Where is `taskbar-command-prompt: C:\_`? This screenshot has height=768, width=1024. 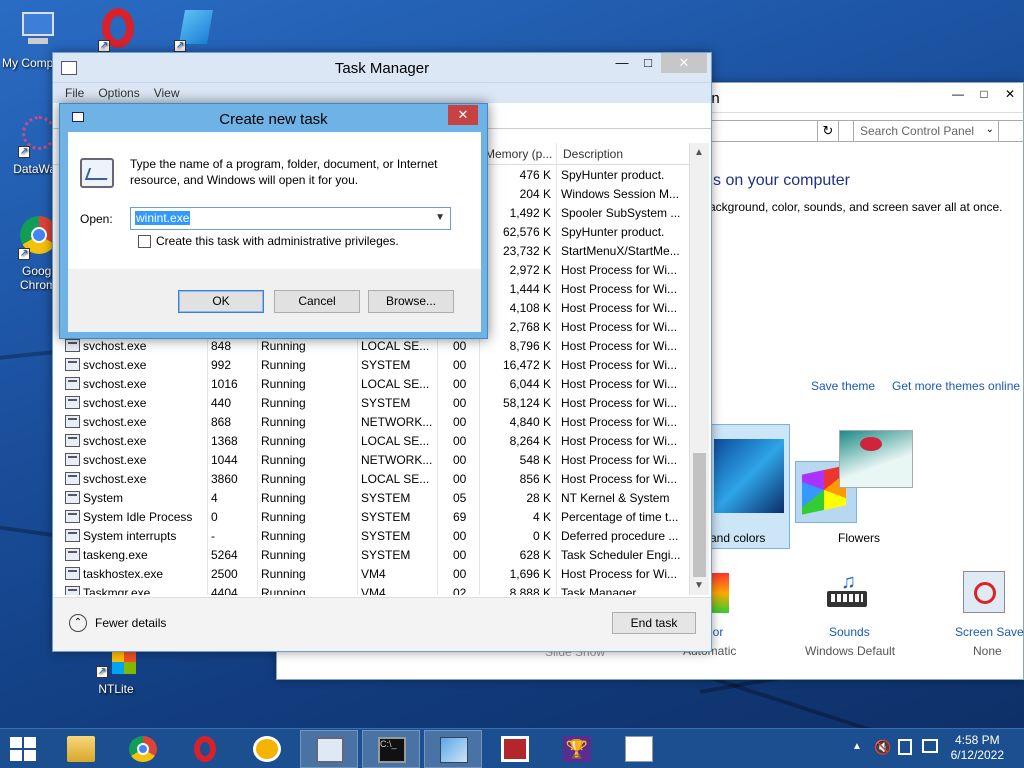
taskbar-command-prompt: C:\_ is located at coordinates (391, 749).